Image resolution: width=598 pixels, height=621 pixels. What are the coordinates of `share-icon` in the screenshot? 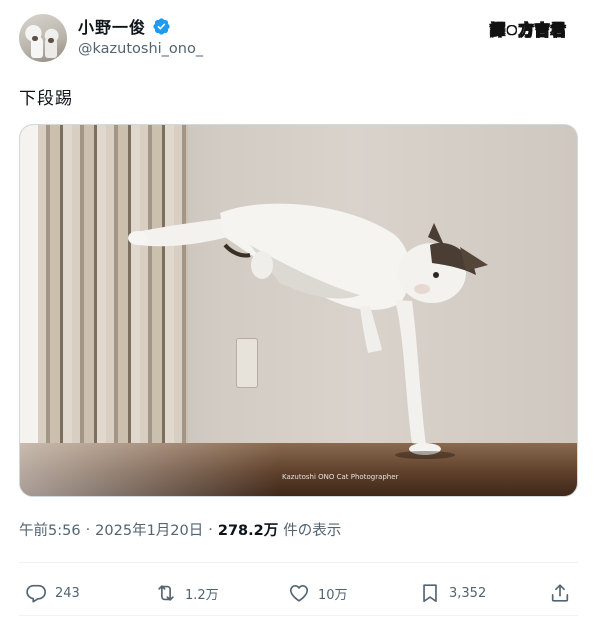 It's located at (560, 593).